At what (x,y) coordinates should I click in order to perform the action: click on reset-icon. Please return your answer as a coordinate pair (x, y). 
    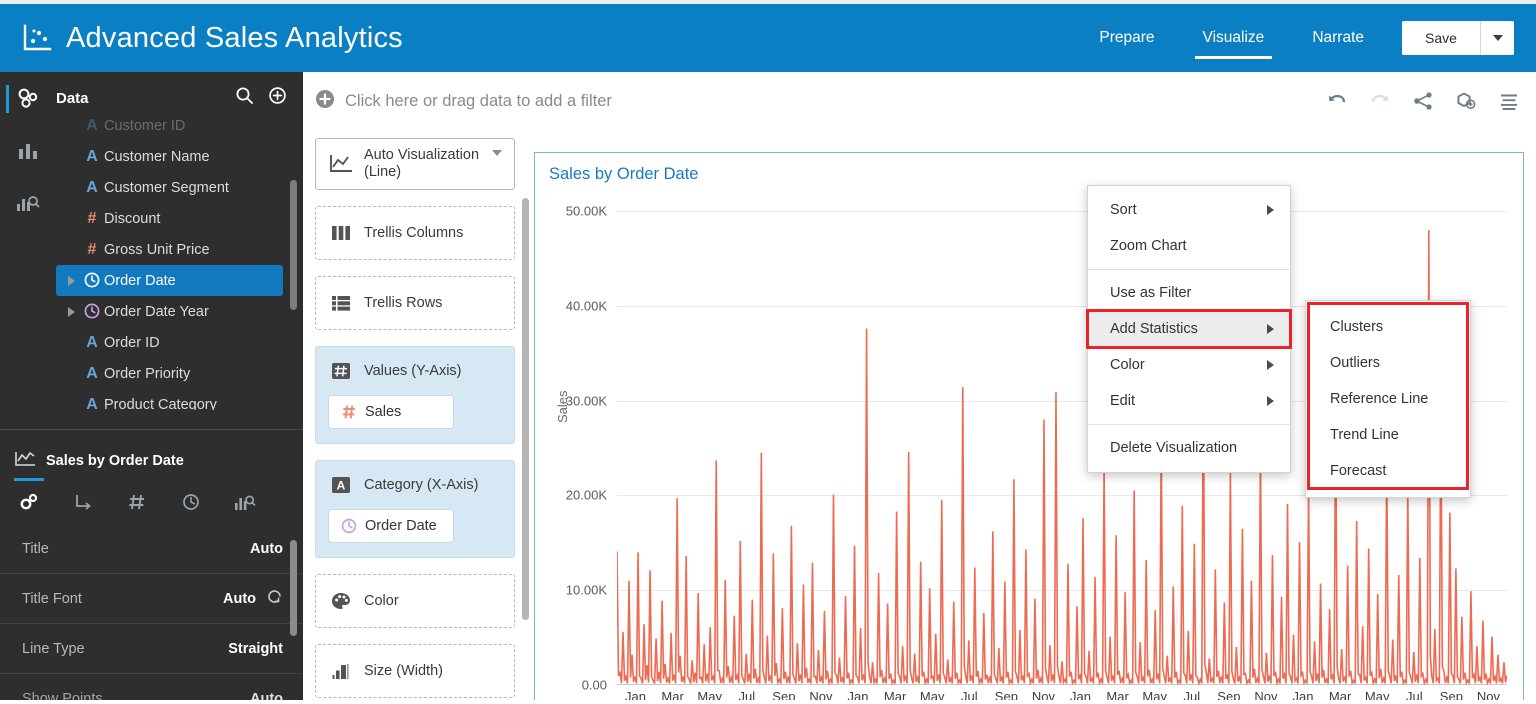
    Looking at the image, I should click on (274, 598).